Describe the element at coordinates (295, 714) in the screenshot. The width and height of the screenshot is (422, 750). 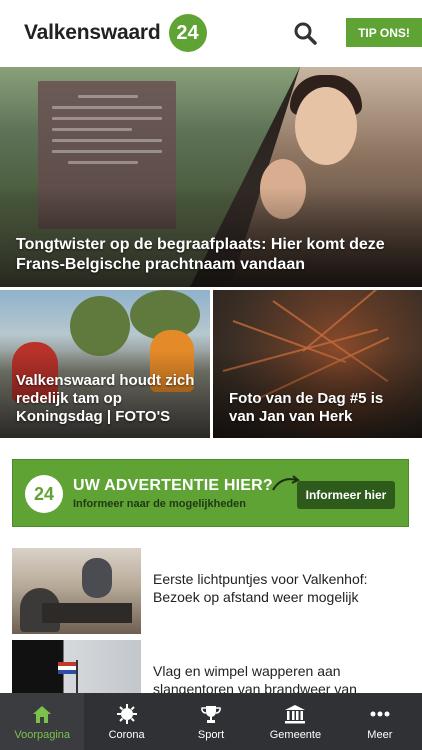
I see `building-icon` at that location.